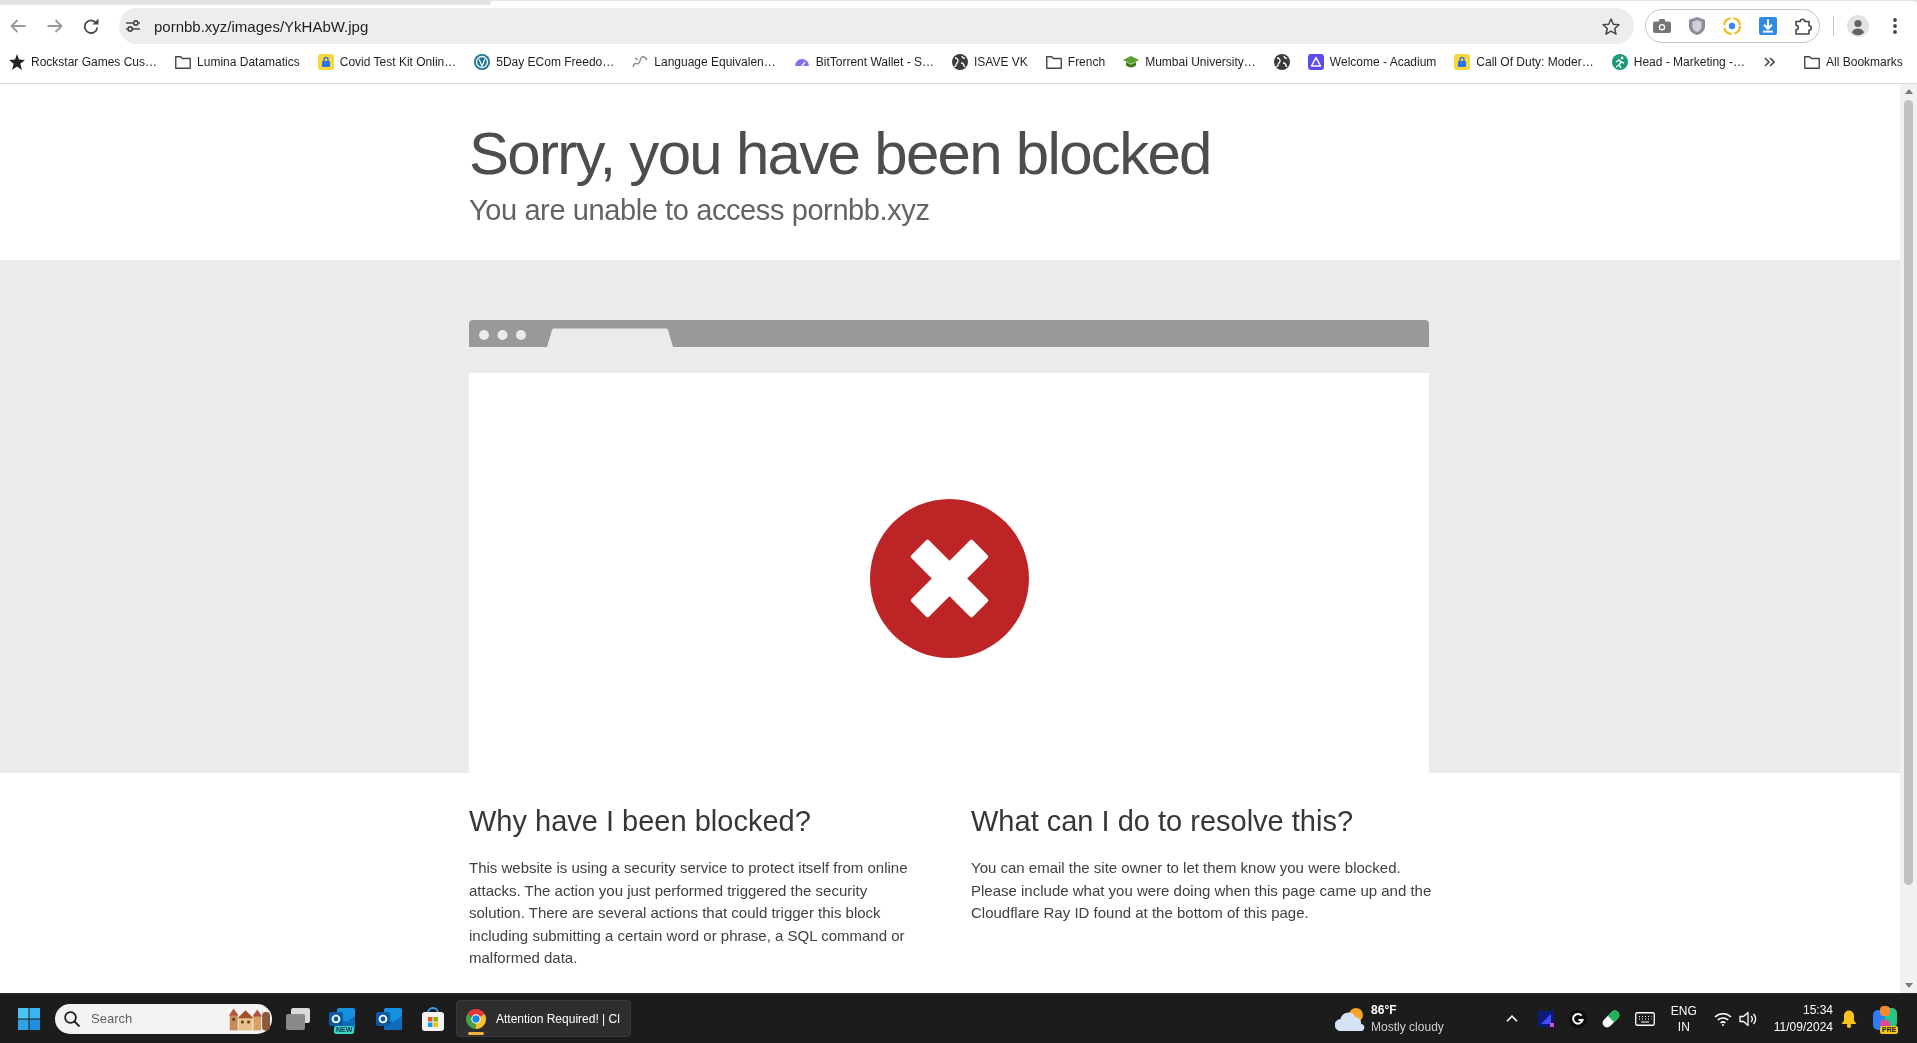  I want to click on bookmark-button: Welcome - Acadium, so click(1372, 62).